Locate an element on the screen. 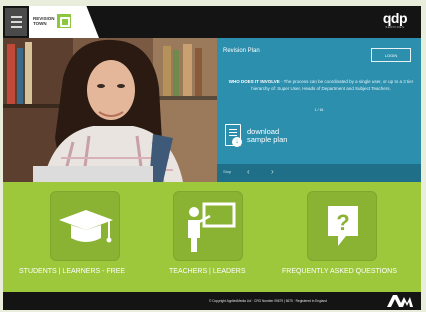 The image size is (426, 312). logo-mark-icon is located at coordinates (64, 21).